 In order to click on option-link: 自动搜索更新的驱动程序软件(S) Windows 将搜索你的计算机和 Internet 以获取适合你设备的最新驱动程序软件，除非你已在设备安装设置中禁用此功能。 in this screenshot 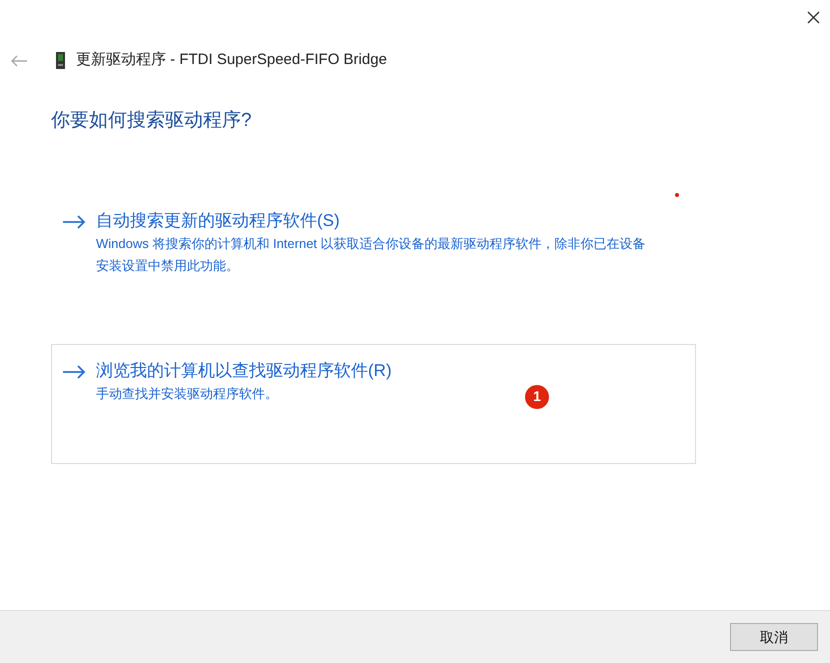, I will do `click(373, 238)`.